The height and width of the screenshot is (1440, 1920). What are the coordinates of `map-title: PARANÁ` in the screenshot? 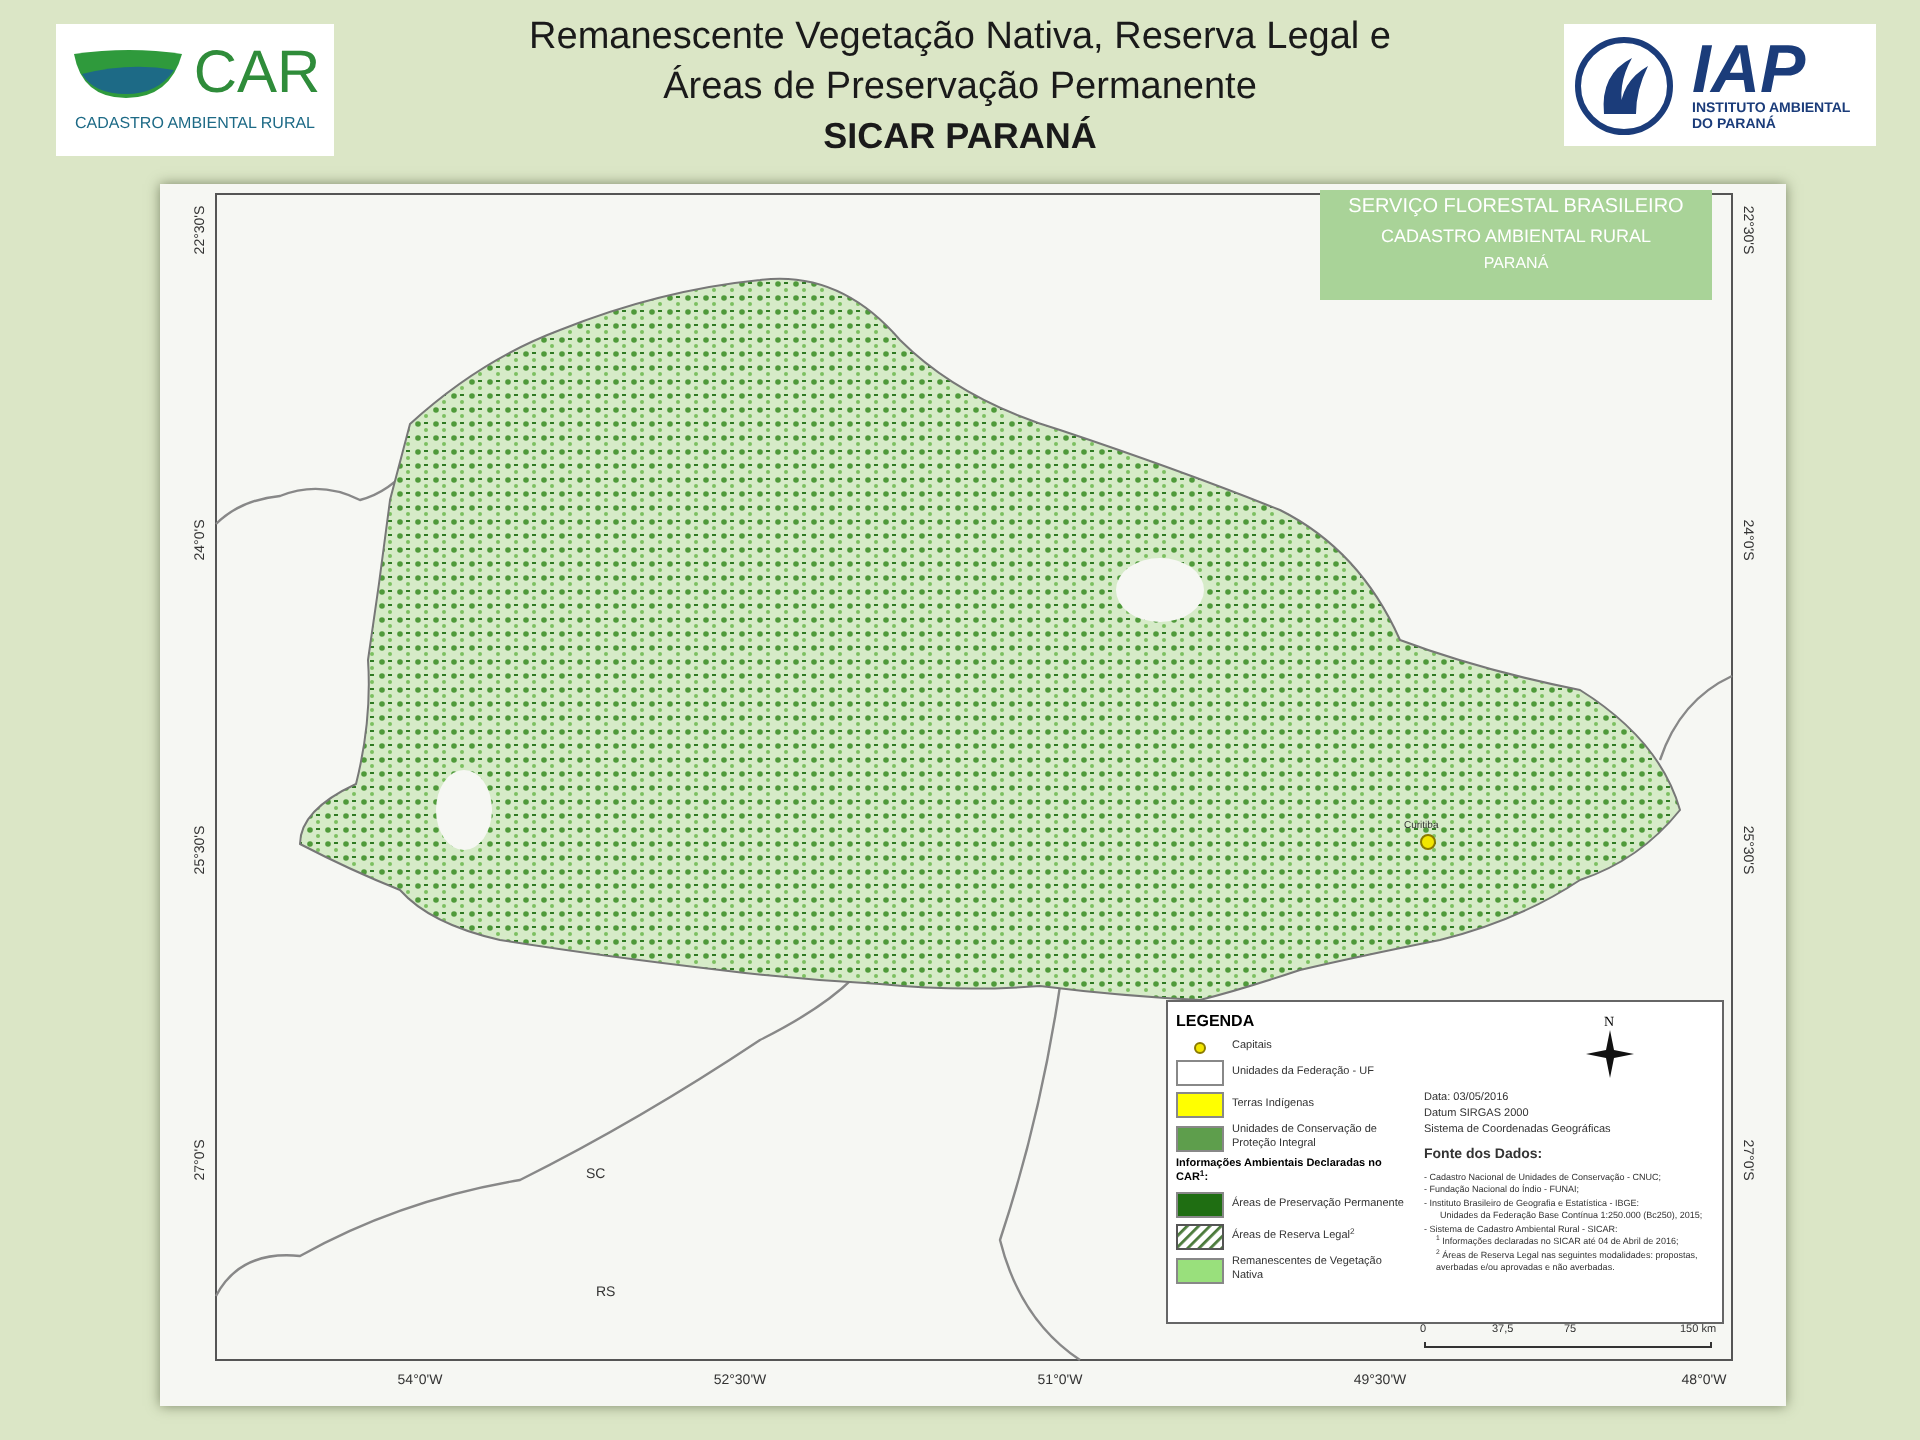 It's located at (1516, 264).